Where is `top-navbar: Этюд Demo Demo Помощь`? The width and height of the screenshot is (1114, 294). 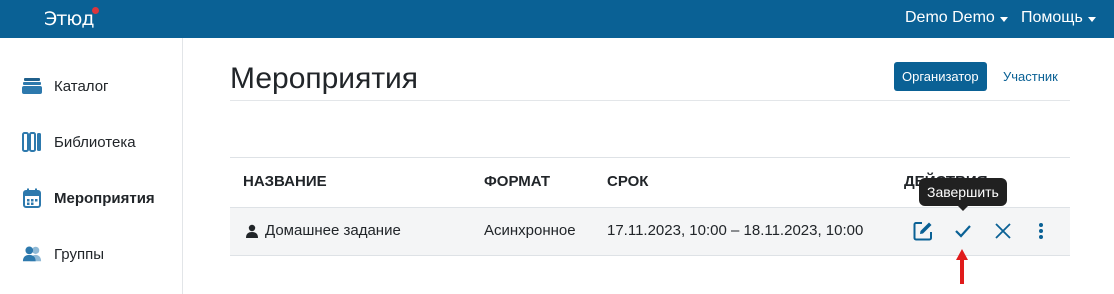
top-navbar: Этюд Demo Demo Помощь is located at coordinates (557, 19).